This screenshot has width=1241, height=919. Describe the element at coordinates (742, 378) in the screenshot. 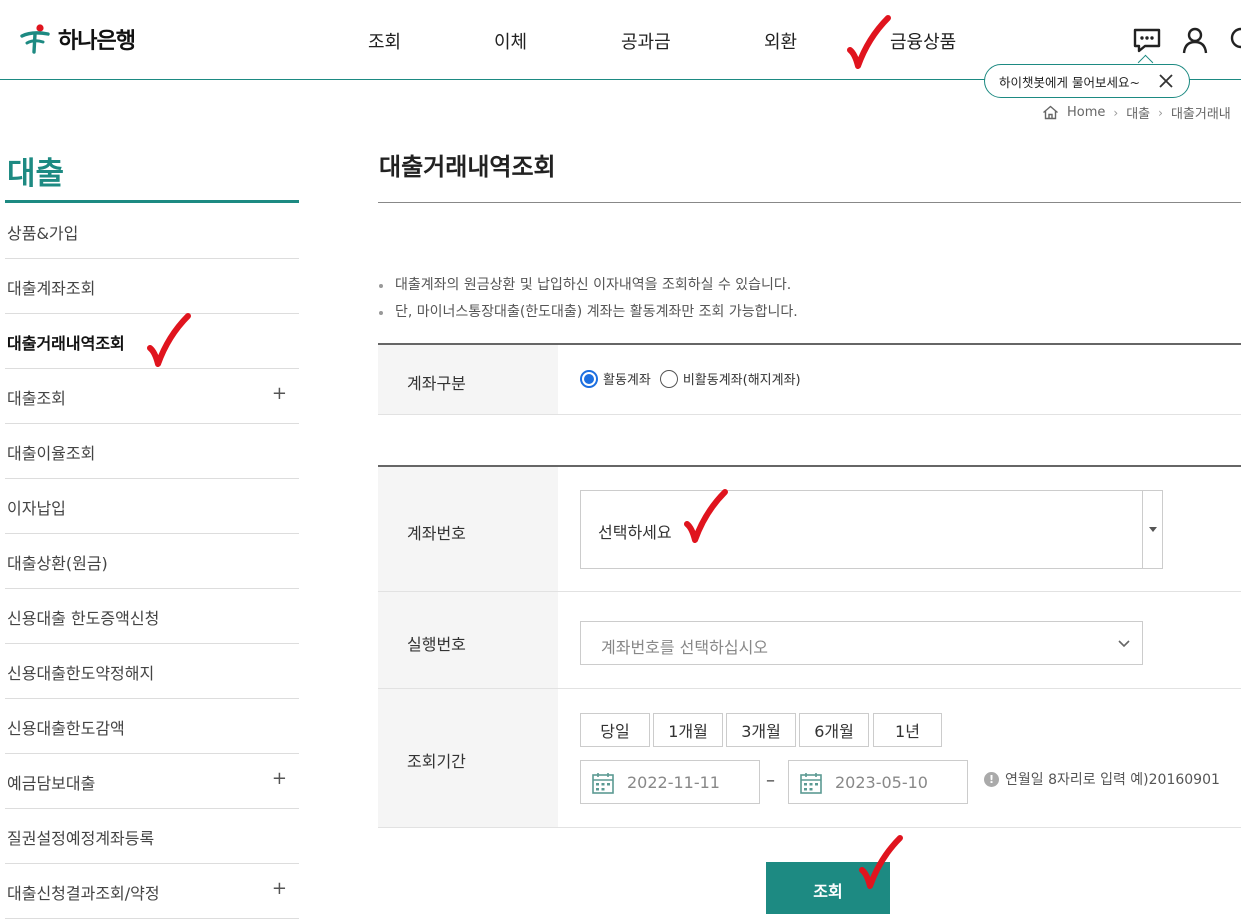

I see `radio-inactive-account-label: 비활동계좌(해지계좌)` at that location.